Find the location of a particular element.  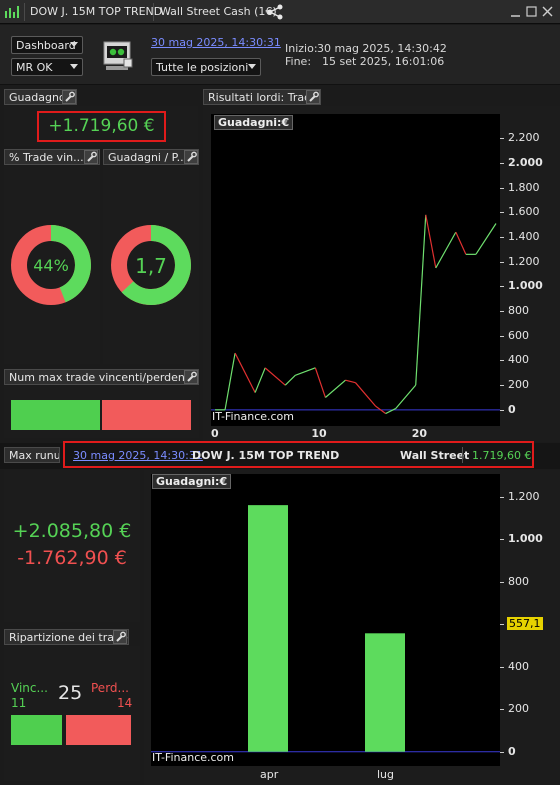

win-pct-value: 44% is located at coordinates (51, 265).